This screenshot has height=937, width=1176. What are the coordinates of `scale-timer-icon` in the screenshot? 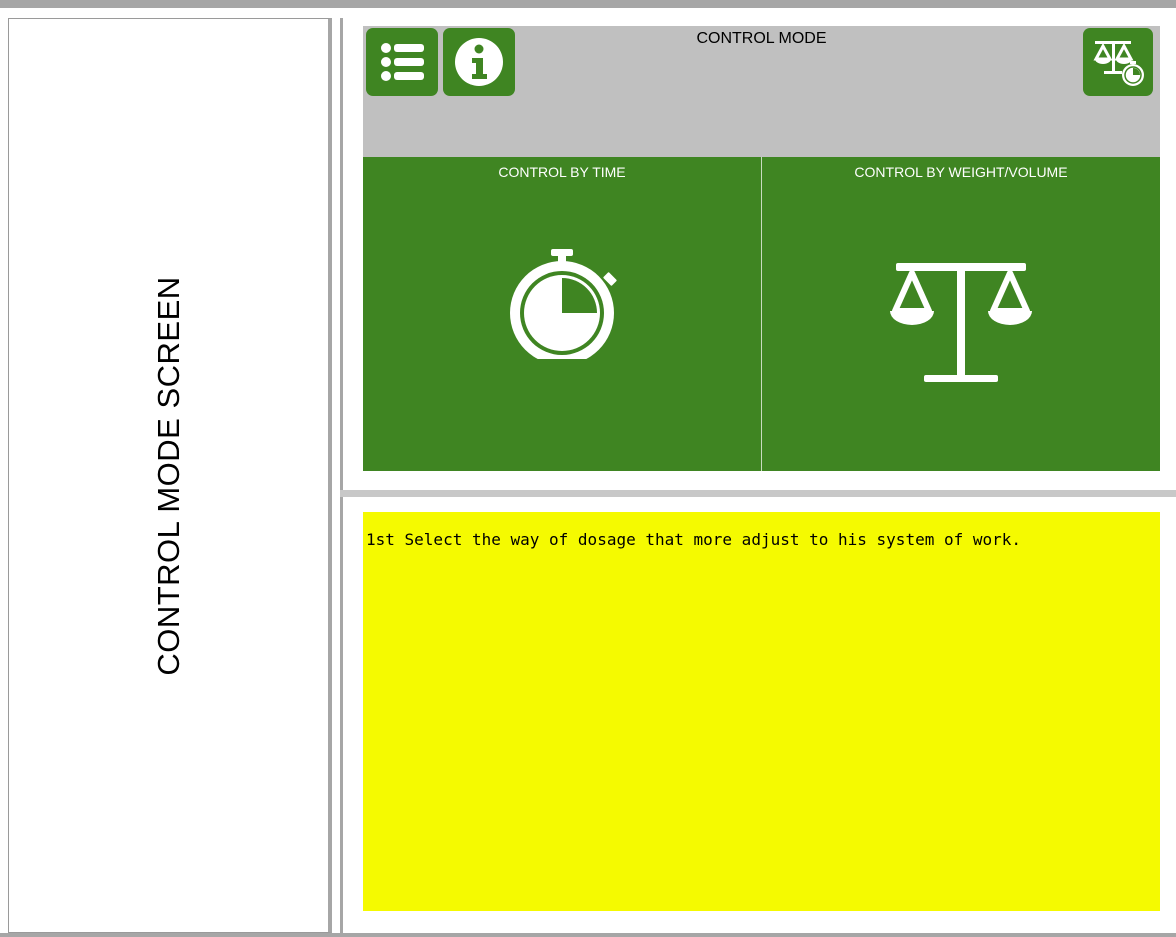 It's located at (1118, 63).